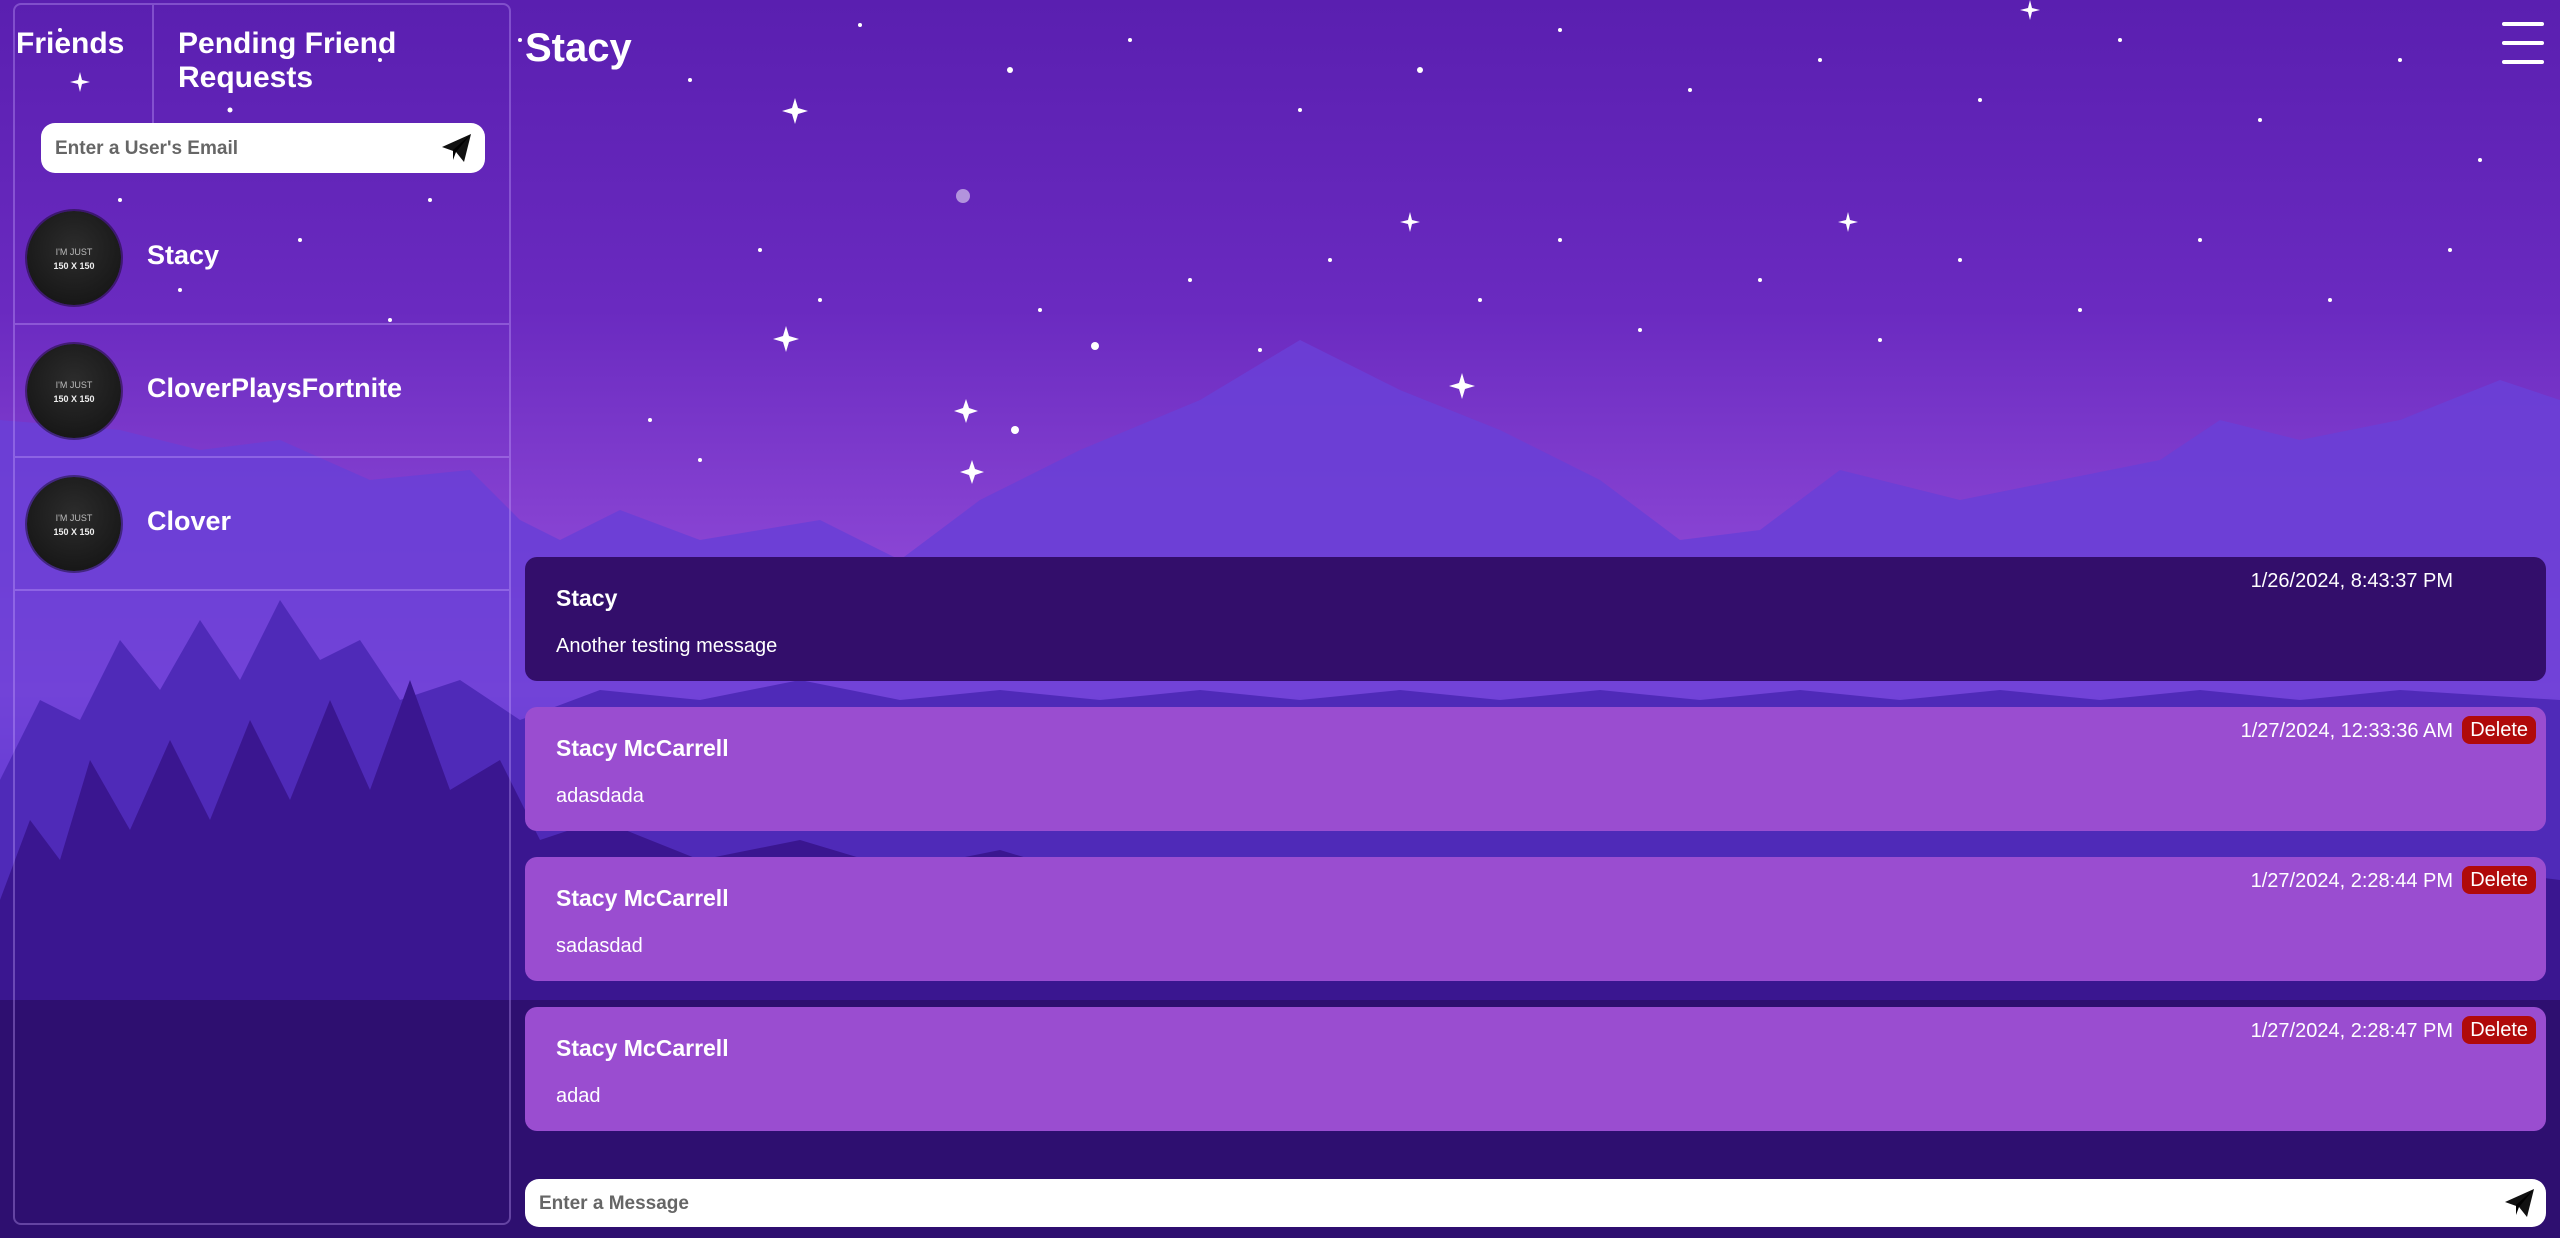 The width and height of the screenshot is (2560, 1238). Describe the element at coordinates (587, 598) in the screenshot. I see `message-author: Stacy` at that location.